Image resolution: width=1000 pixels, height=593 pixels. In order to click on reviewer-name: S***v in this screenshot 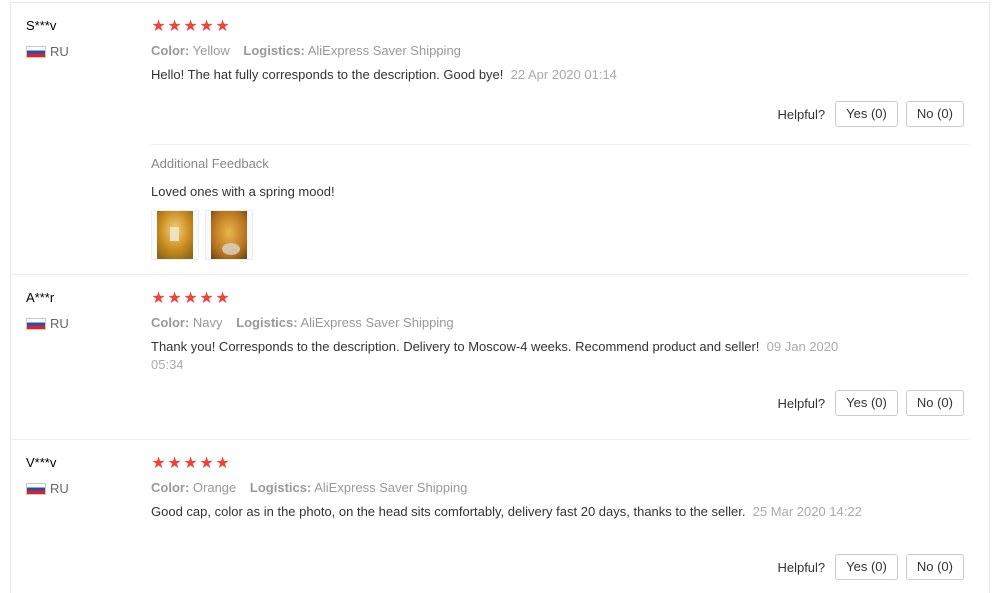, I will do `click(41, 25)`.